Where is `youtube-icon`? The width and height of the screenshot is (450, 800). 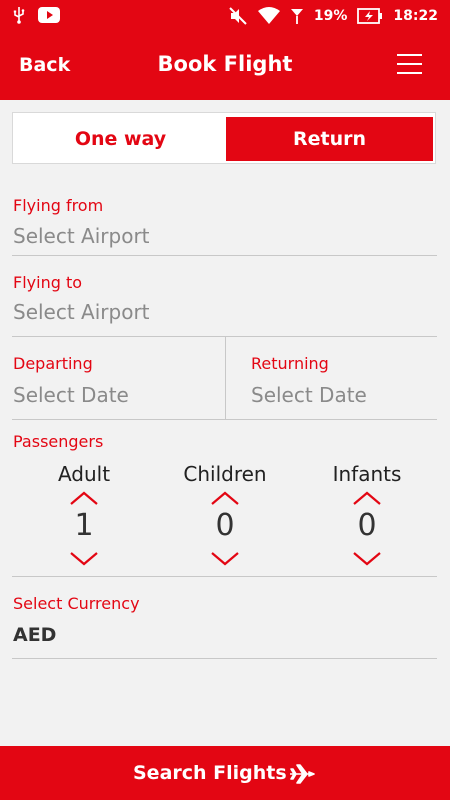
youtube-icon is located at coordinates (49, 15).